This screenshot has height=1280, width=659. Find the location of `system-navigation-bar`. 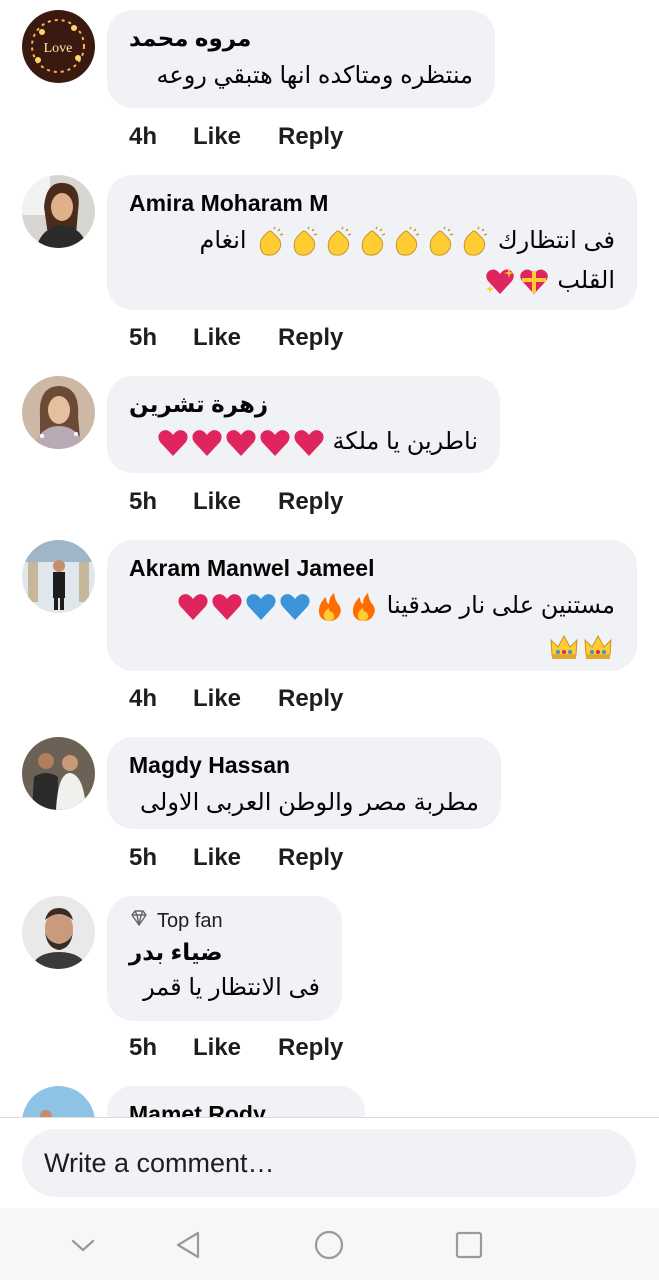

system-navigation-bar is located at coordinates (329, 1244).